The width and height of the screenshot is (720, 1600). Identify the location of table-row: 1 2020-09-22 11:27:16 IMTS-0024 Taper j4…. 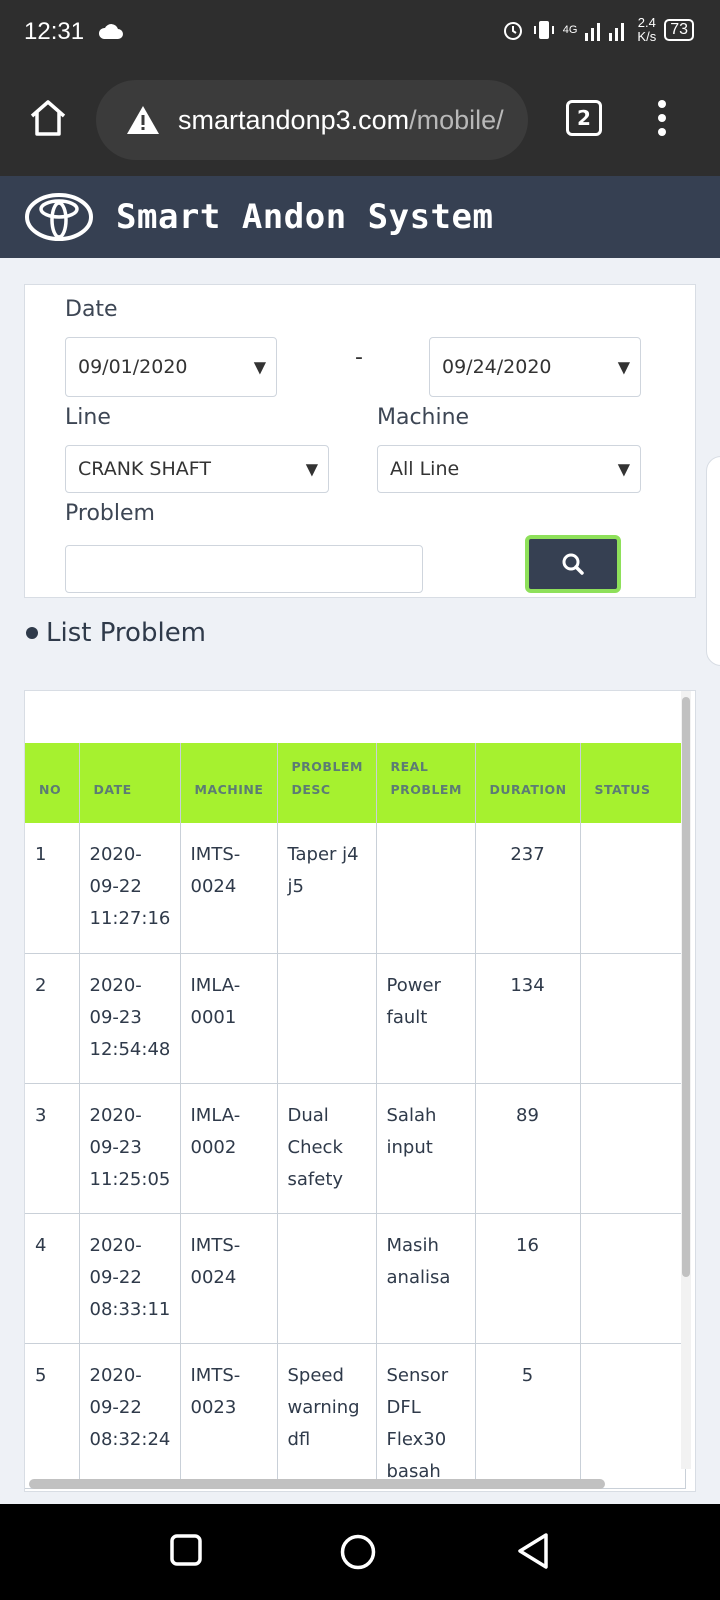
(355, 888).